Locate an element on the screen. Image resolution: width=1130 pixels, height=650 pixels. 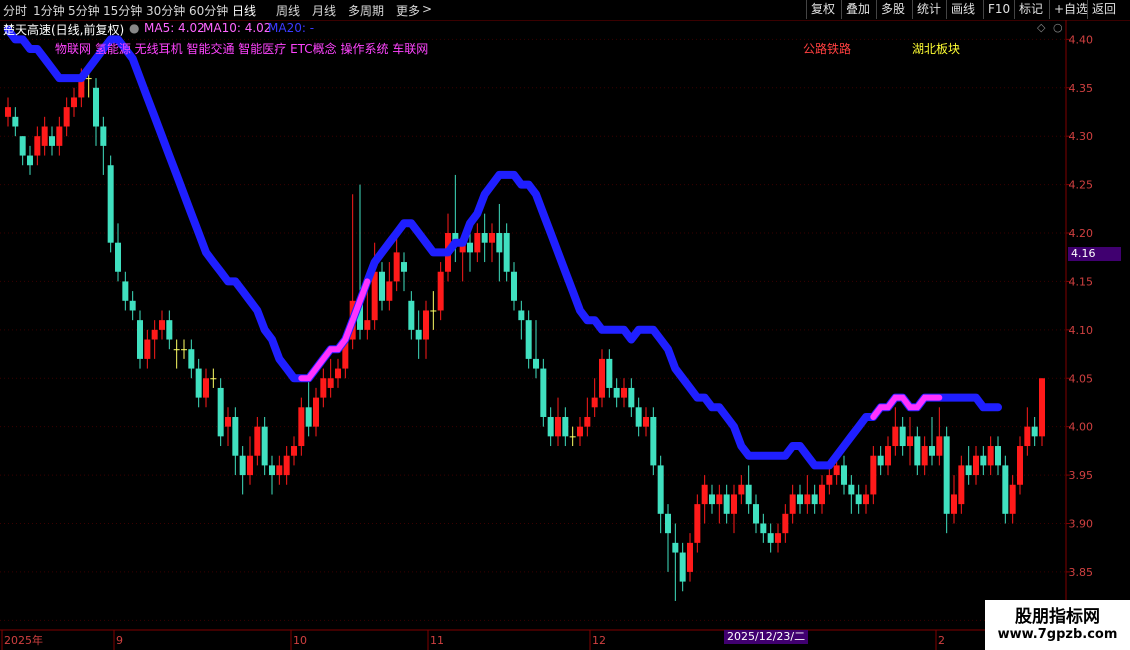
period-tab-0: 分时 is located at coordinates (15, 10).